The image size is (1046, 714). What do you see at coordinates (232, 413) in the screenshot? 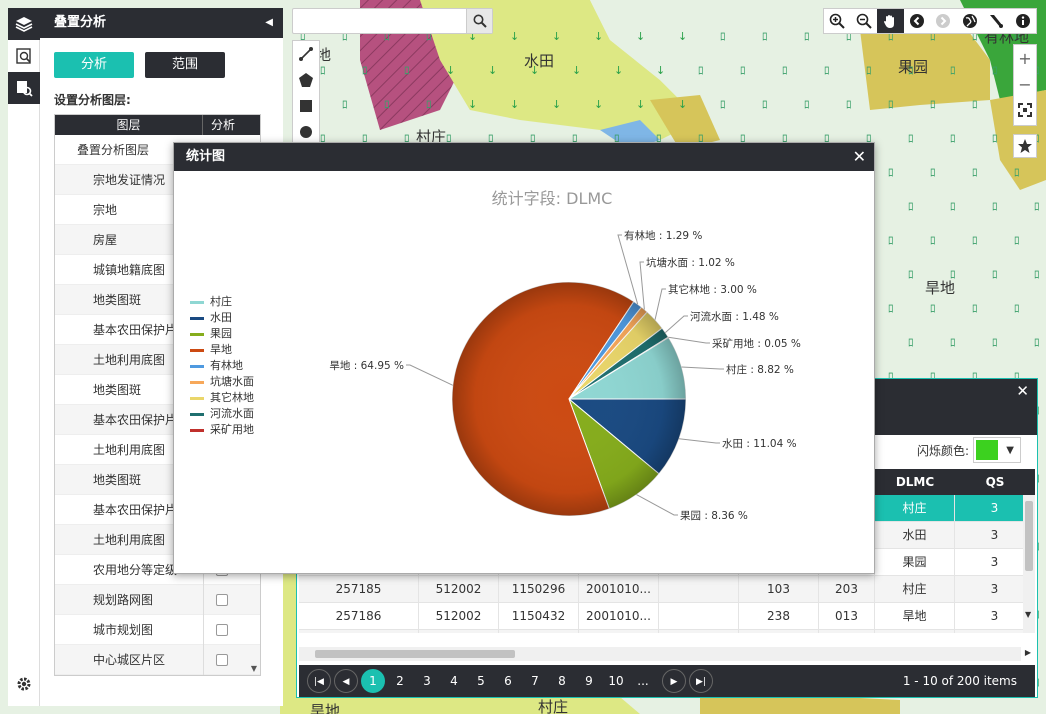
I see `legend-item: 河流水面` at bounding box center [232, 413].